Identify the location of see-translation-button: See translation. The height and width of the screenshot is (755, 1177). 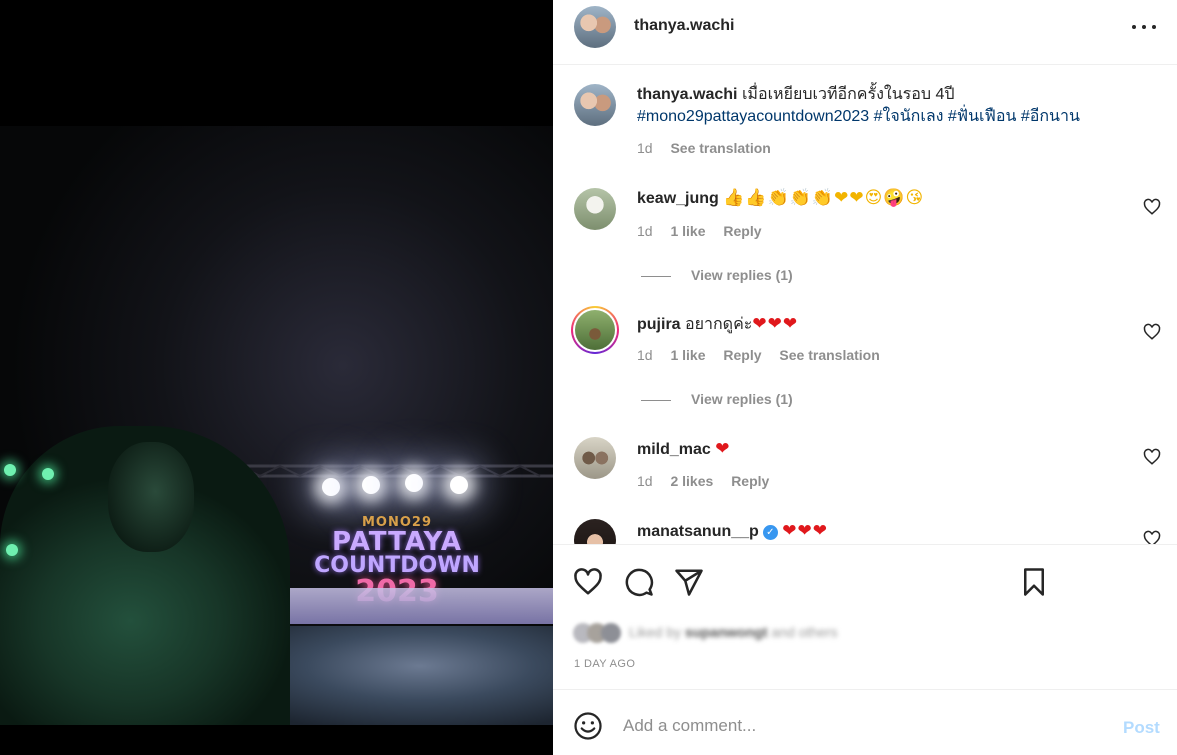
(829, 355).